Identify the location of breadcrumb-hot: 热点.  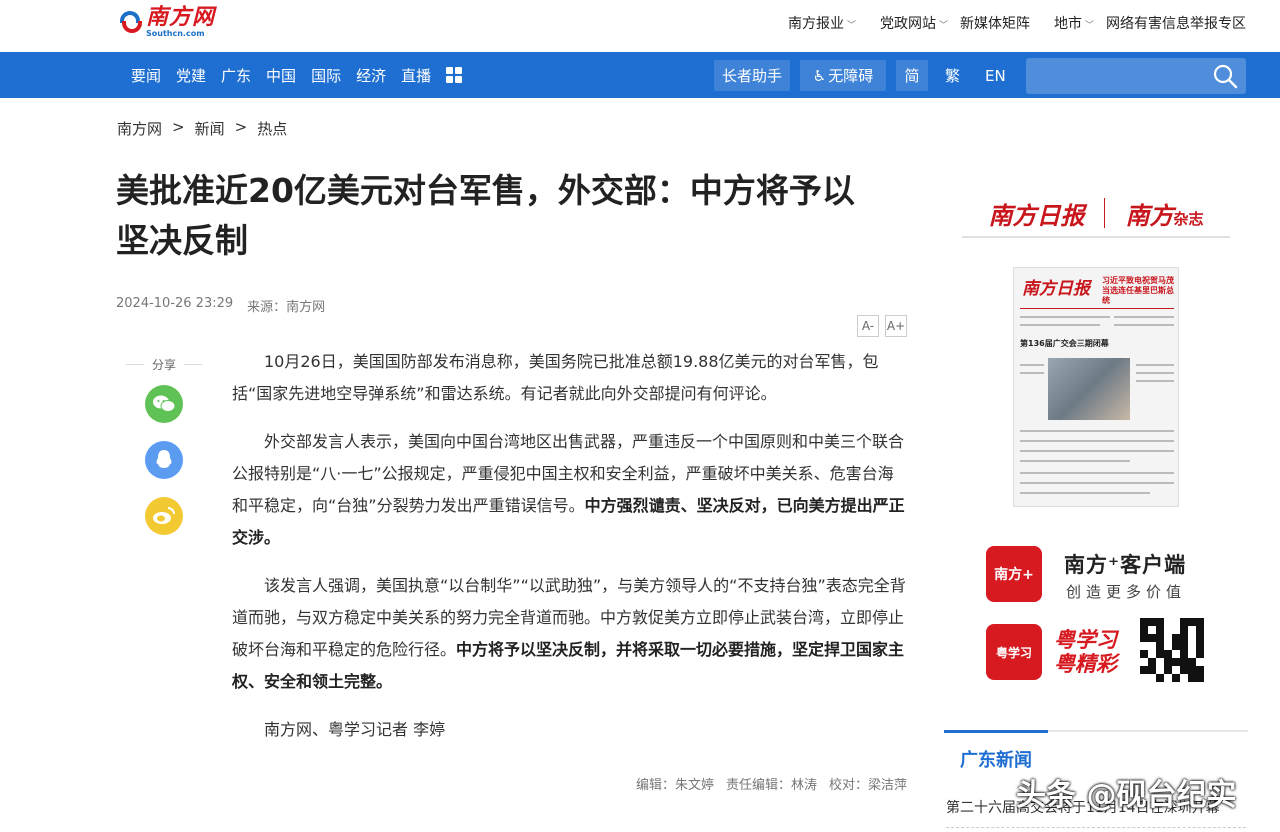
(272, 128).